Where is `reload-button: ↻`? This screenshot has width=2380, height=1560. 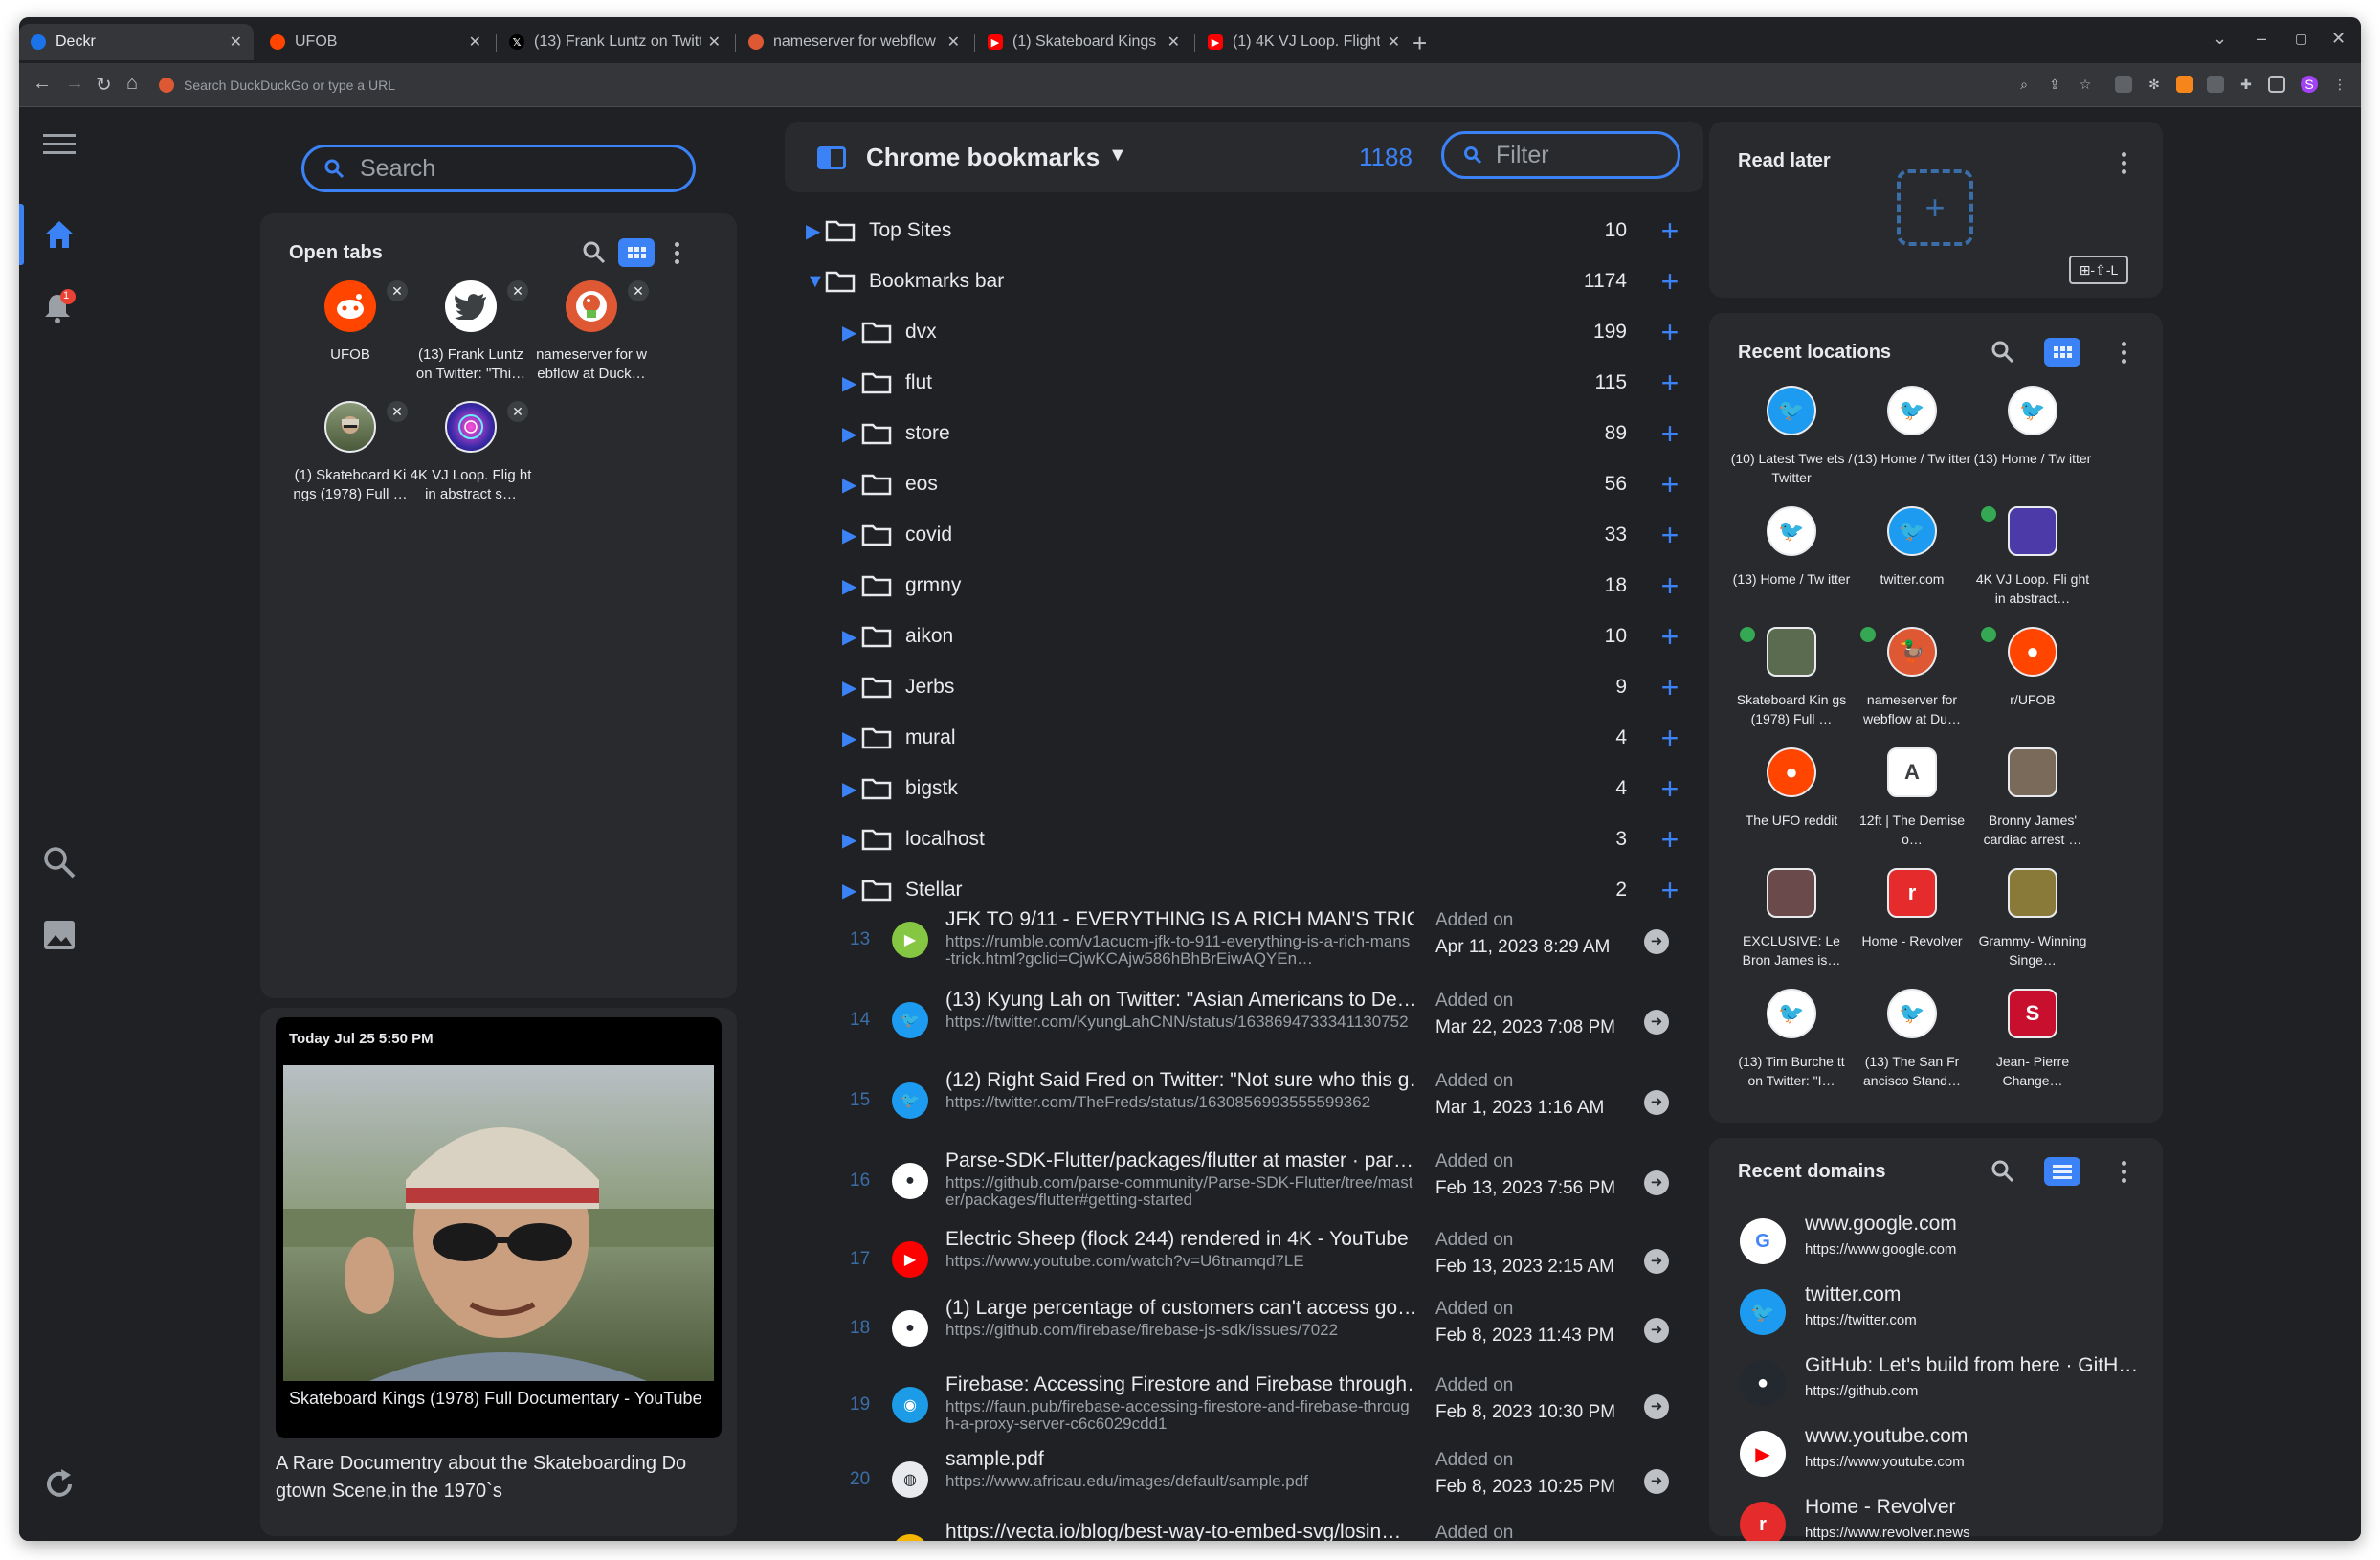 reload-button: ↻ is located at coordinates (104, 85).